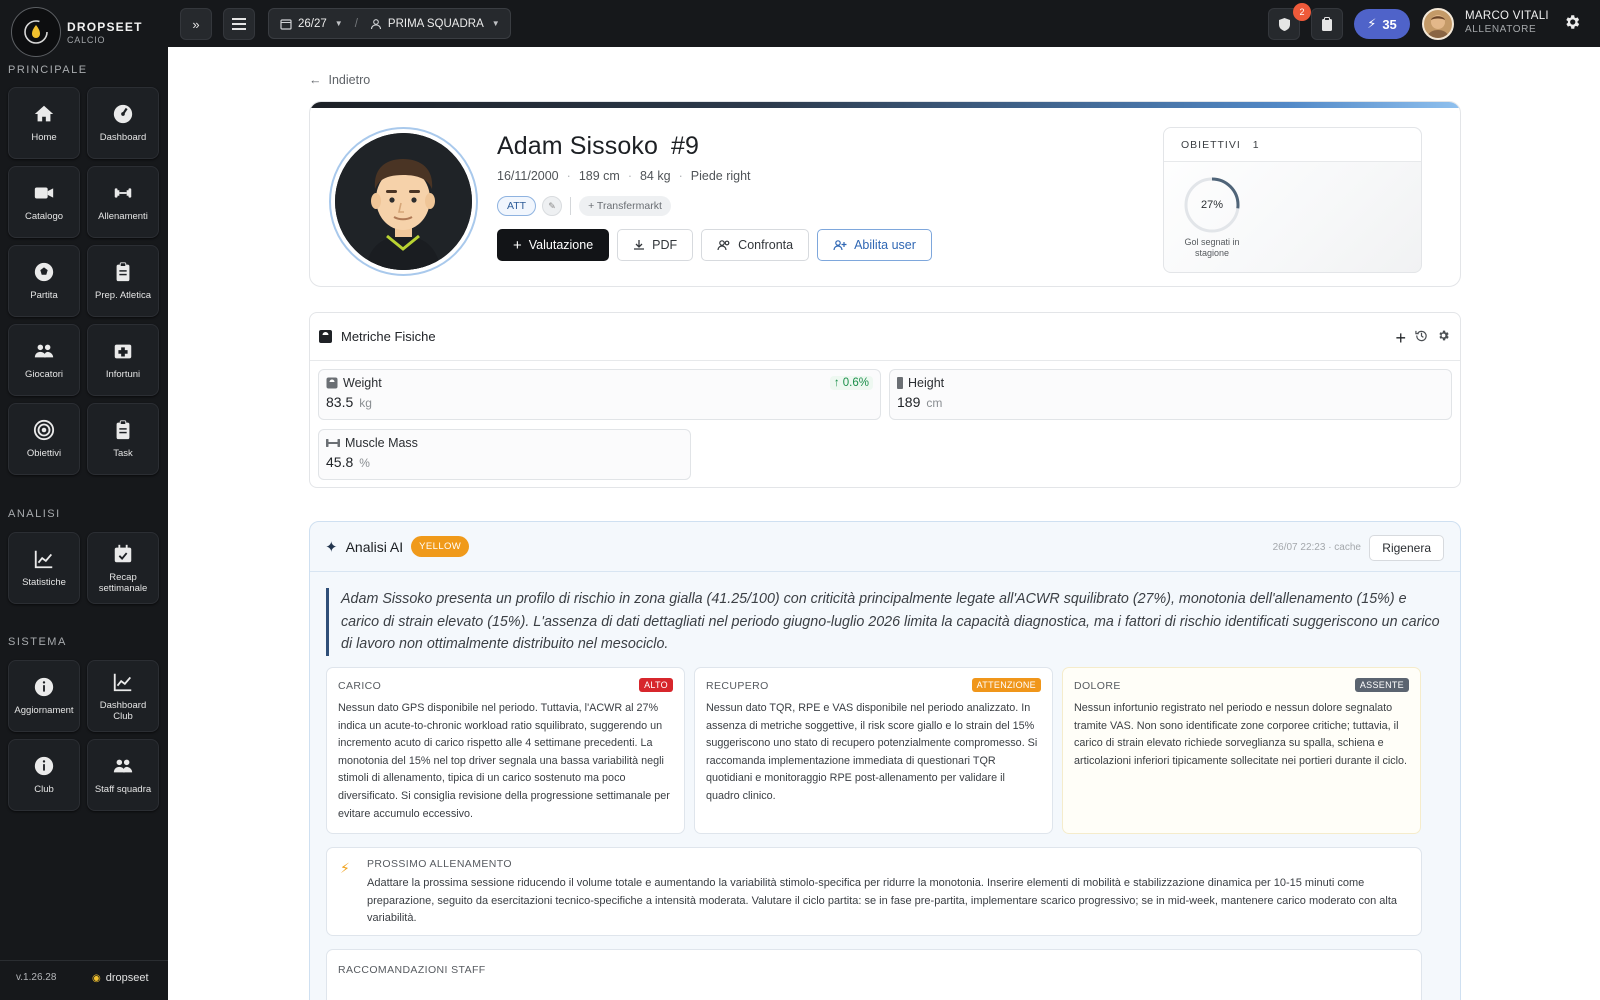  What do you see at coordinates (517, 206) in the screenshot?
I see `role-tag: ATT` at bounding box center [517, 206].